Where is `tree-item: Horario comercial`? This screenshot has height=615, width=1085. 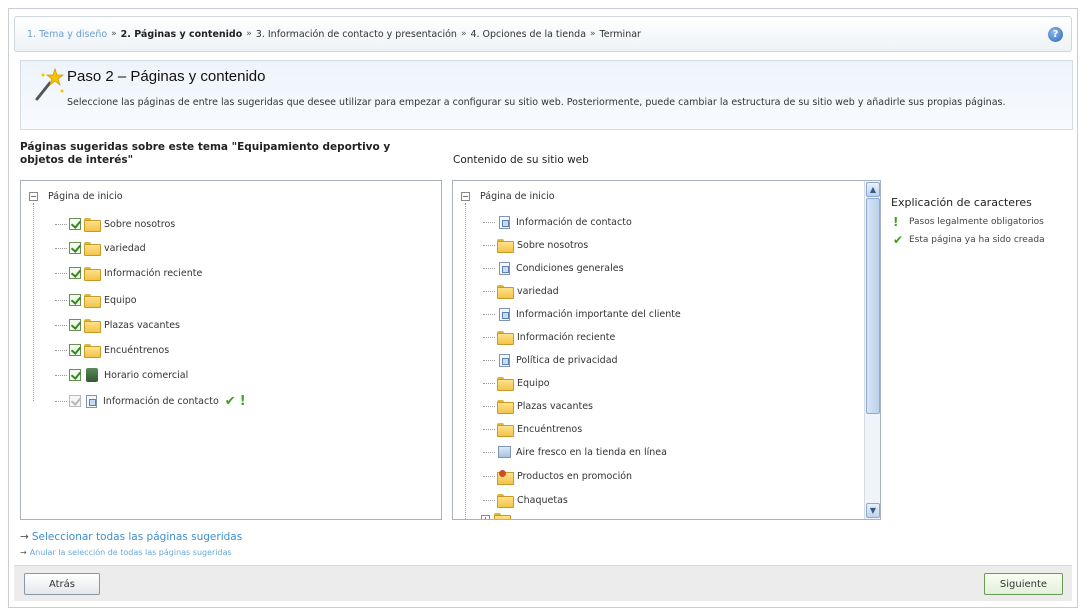 tree-item: Horario comercial is located at coordinates (122, 375).